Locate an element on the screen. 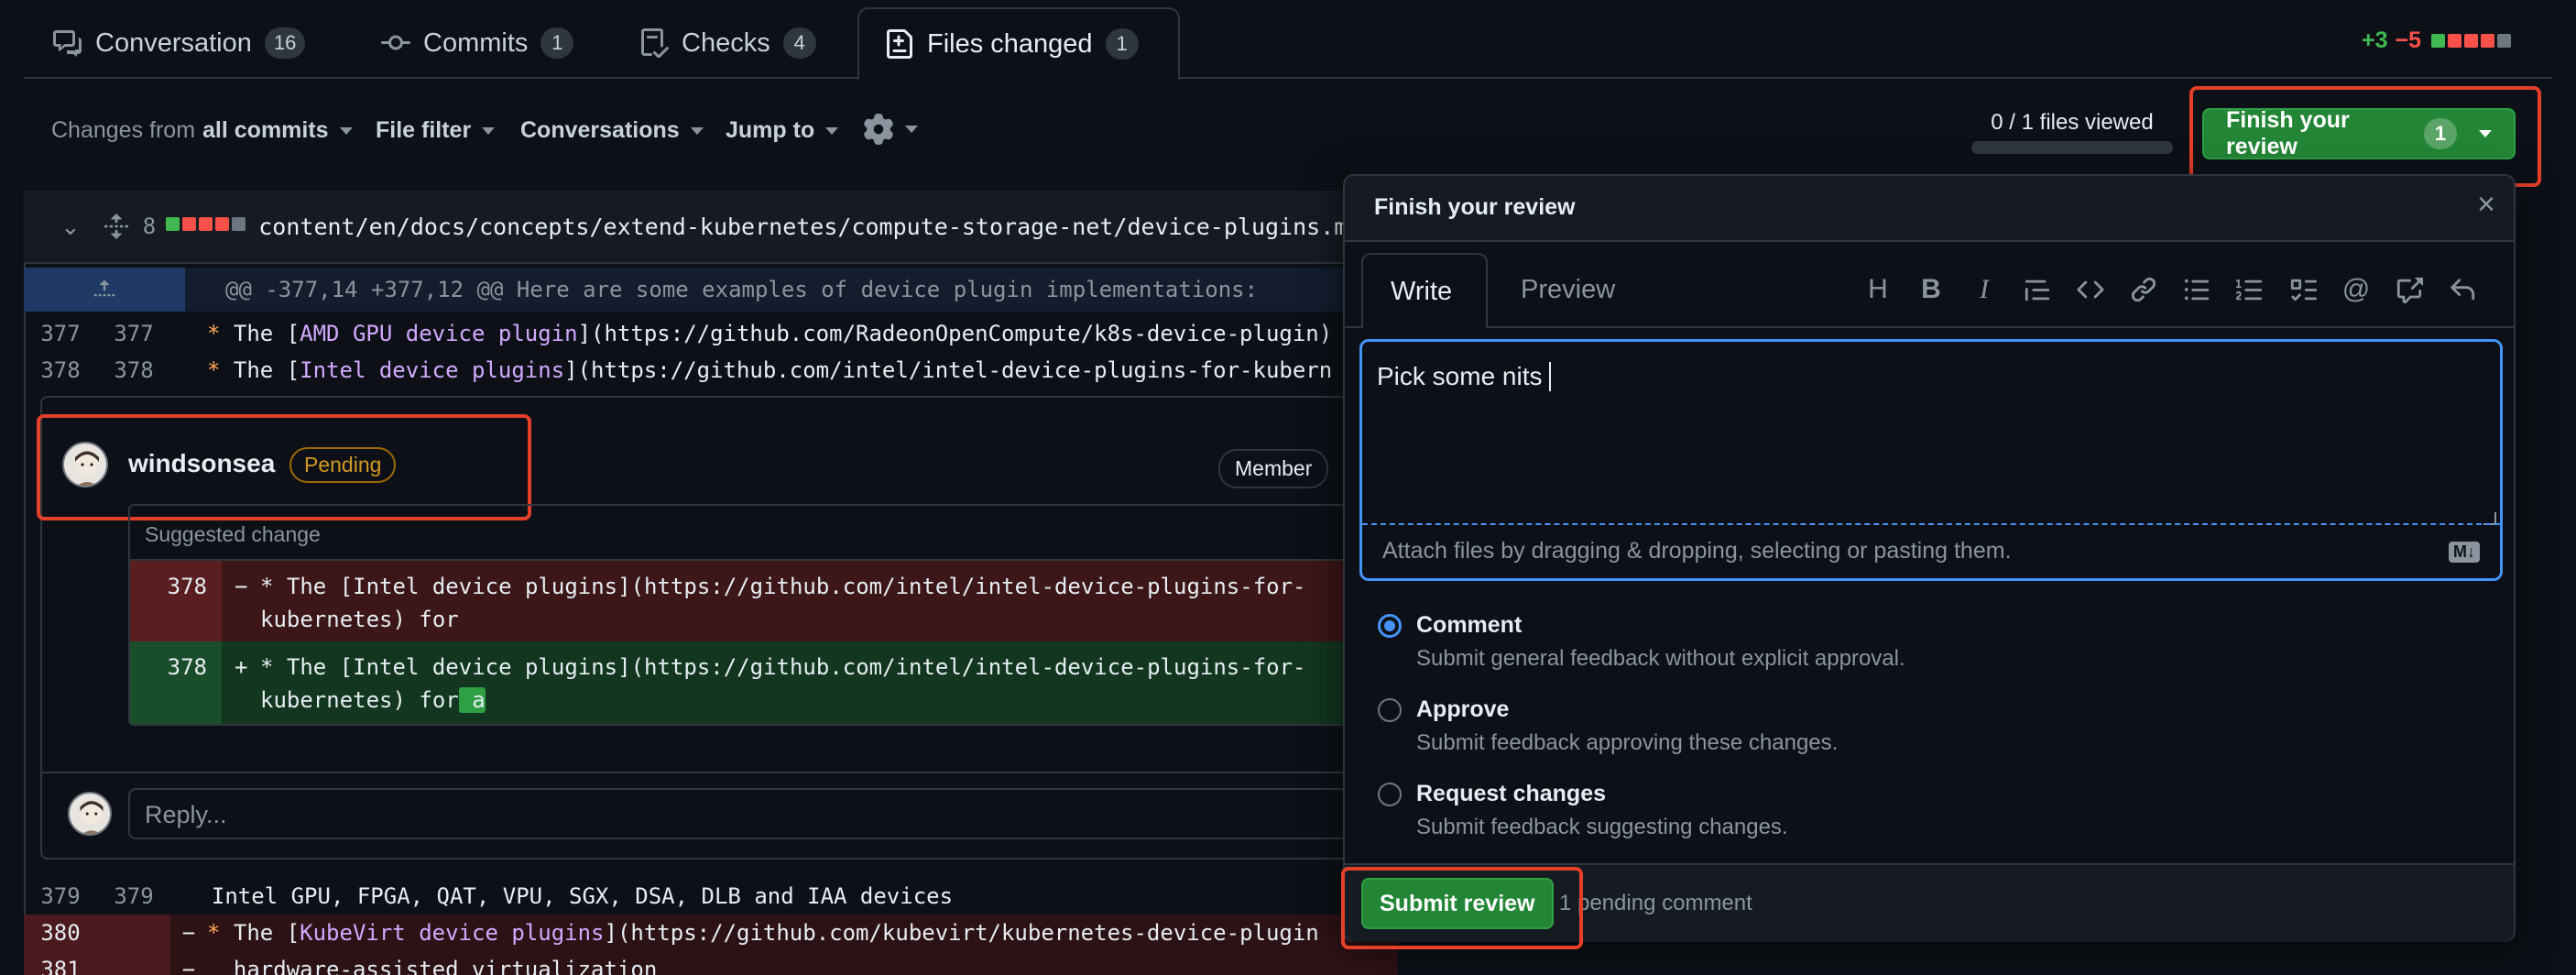 The width and height of the screenshot is (2576, 975). unfold-icon is located at coordinates (117, 227).